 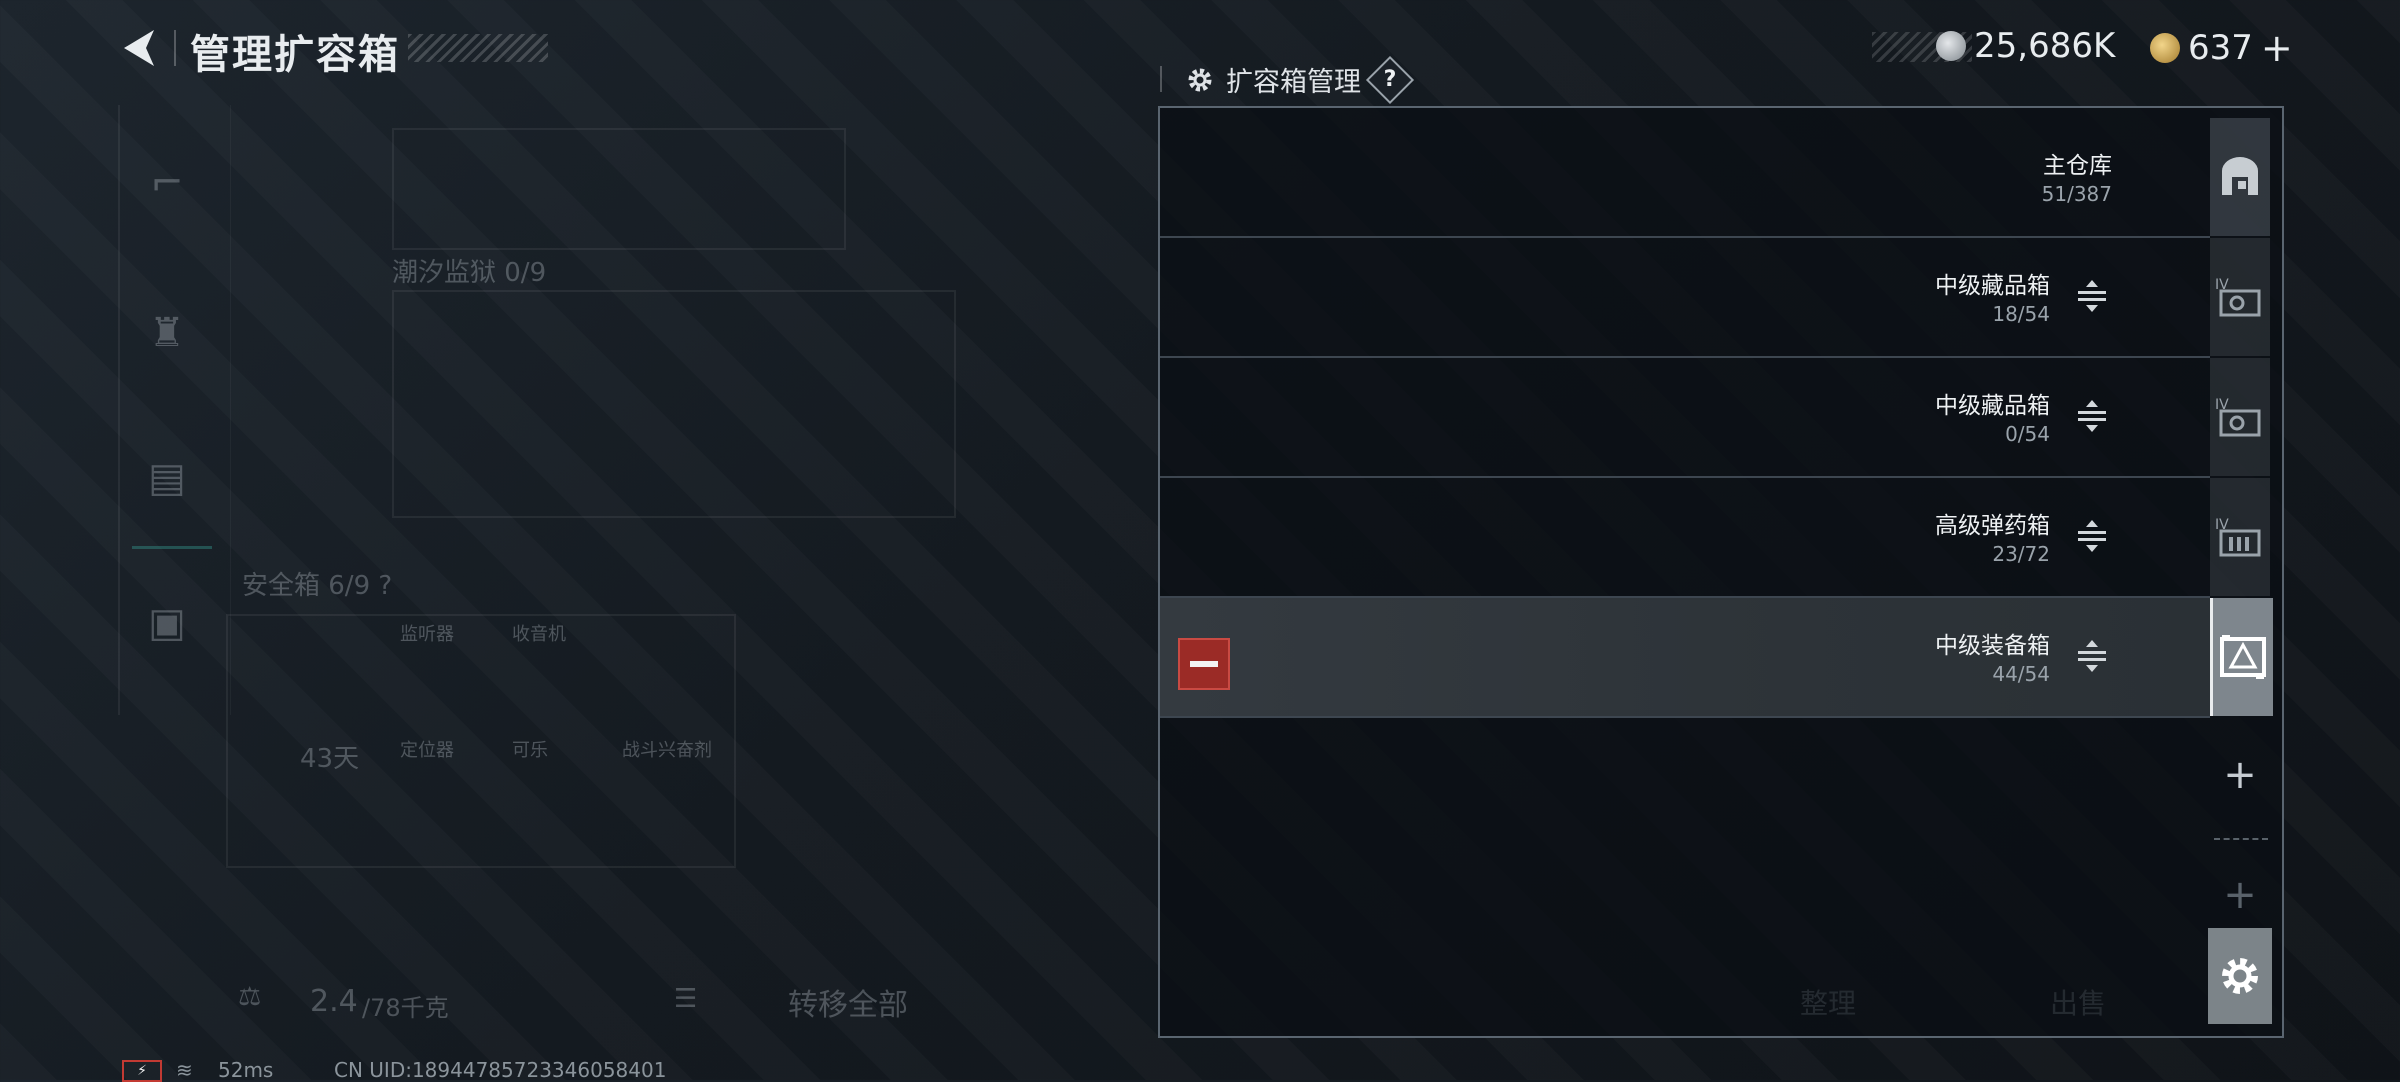 I want to click on wifi-icon: ≋, so click(x=184, y=1070).